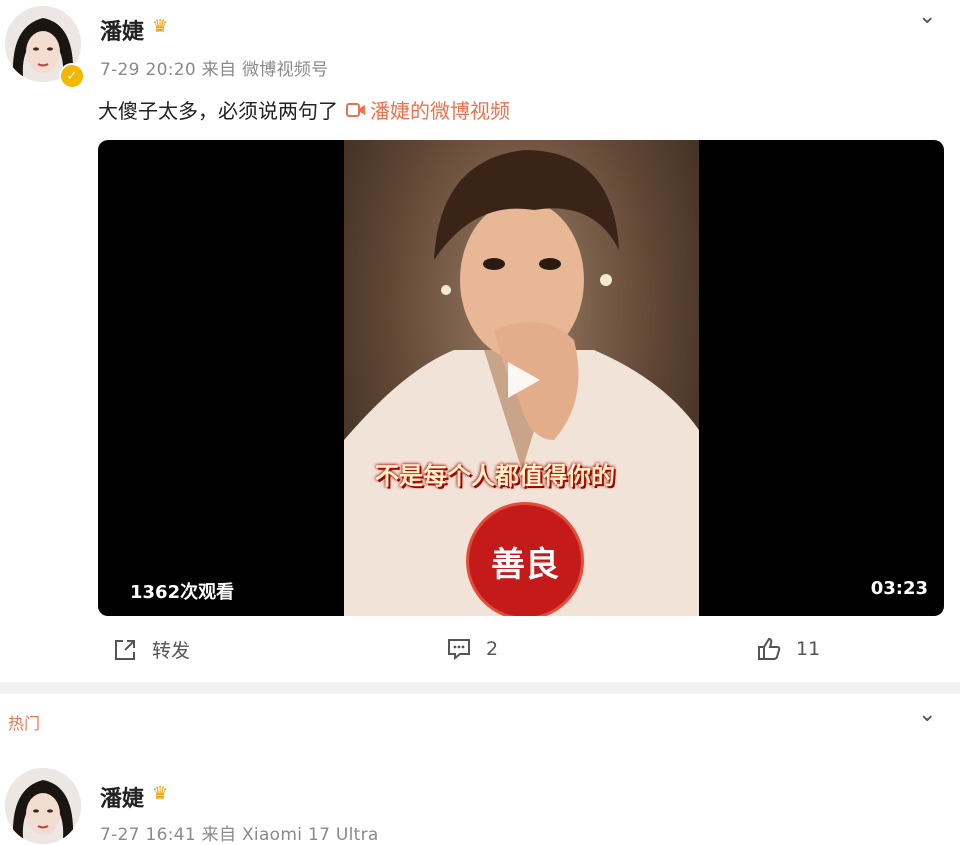  I want to click on video-icon, so click(356, 110).